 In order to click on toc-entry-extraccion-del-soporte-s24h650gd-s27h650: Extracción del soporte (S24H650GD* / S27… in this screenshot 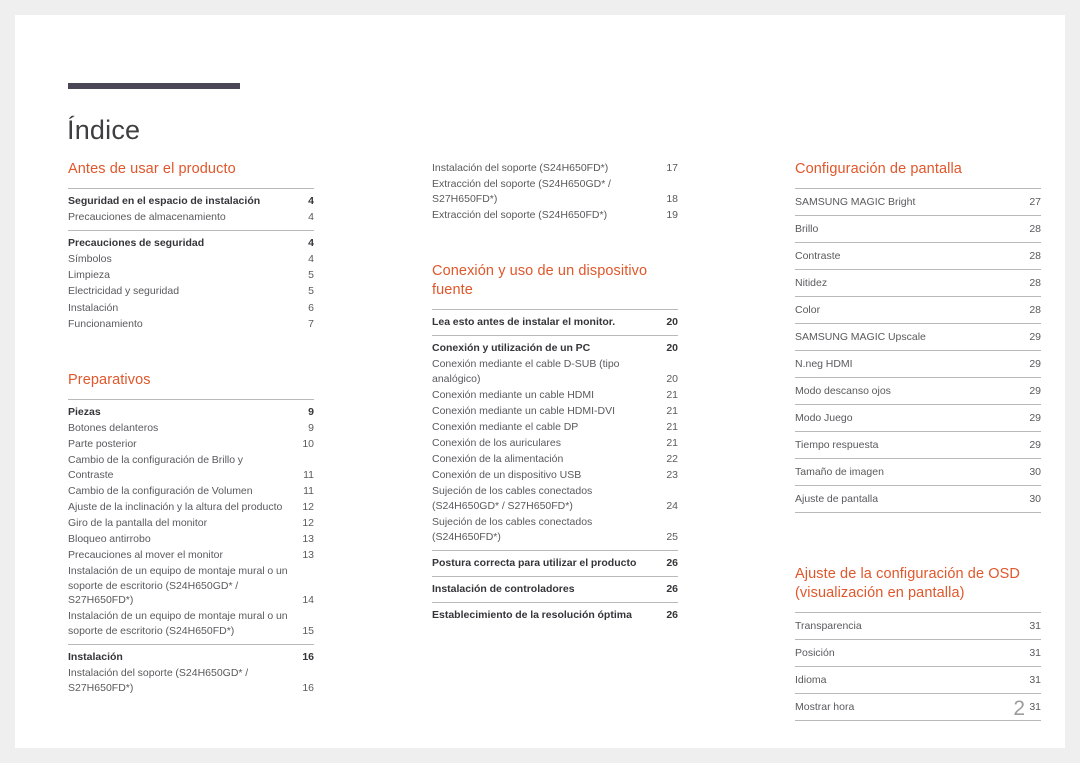, I will do `click(555, 191)`.